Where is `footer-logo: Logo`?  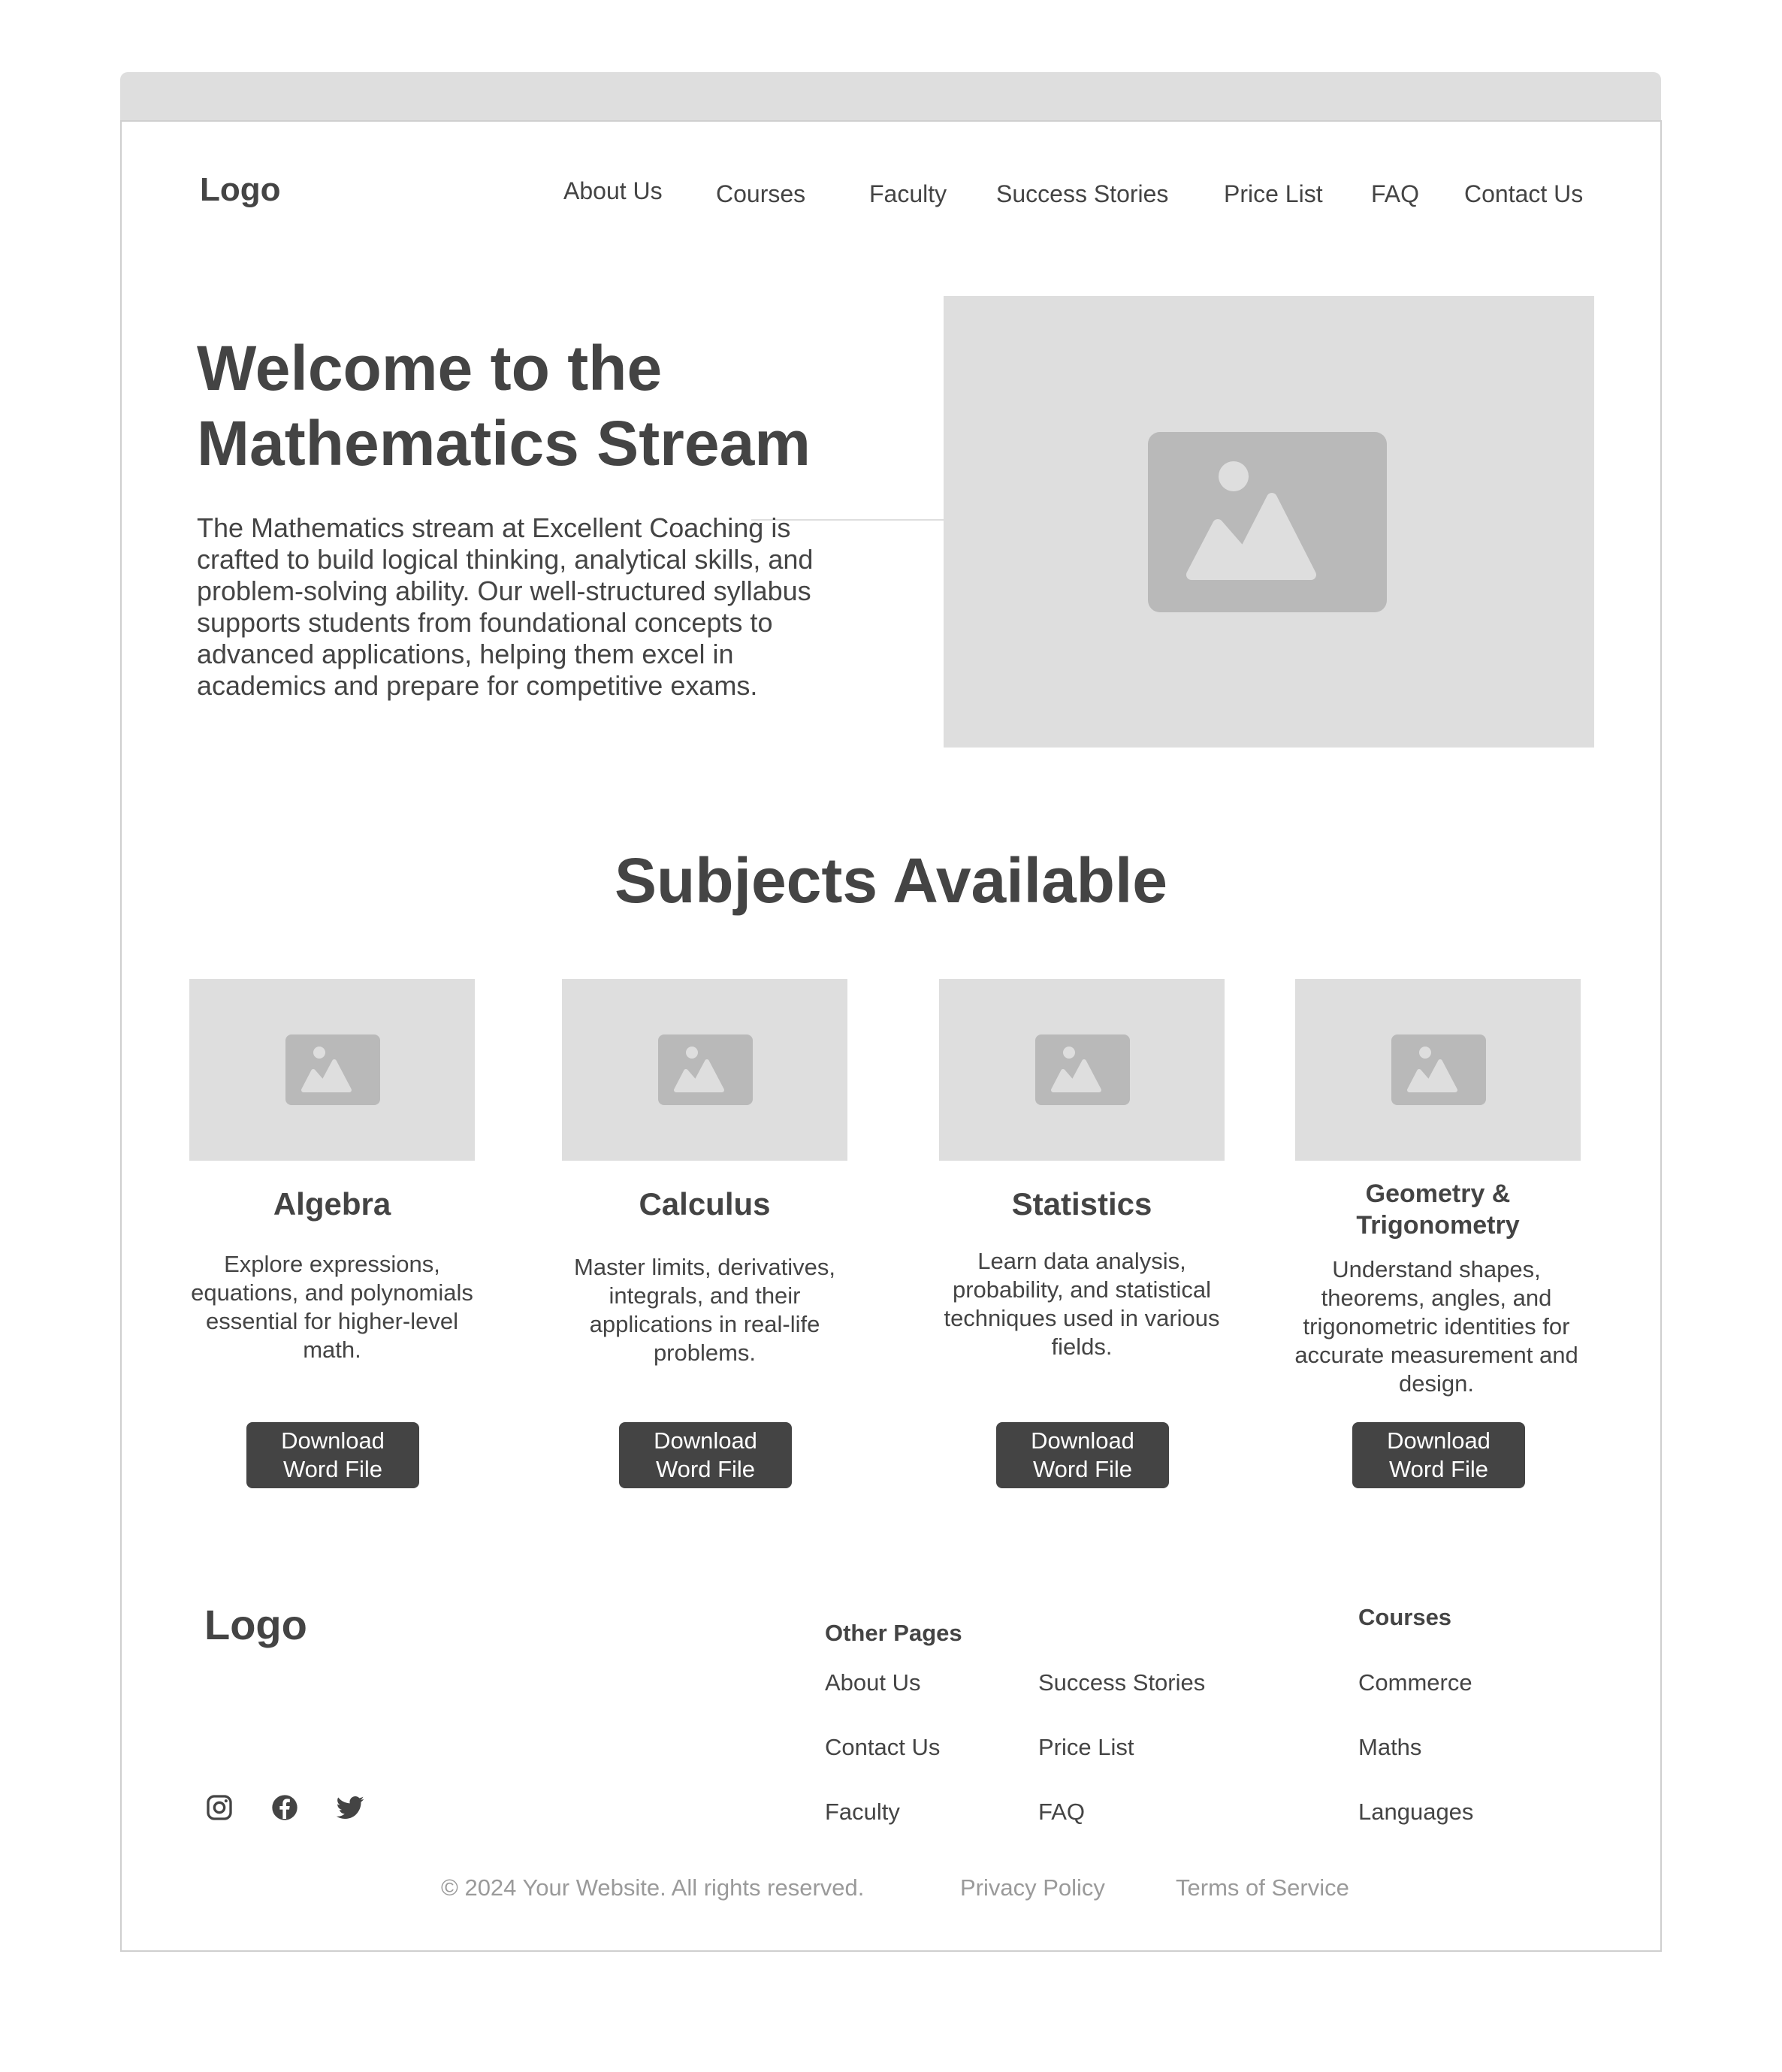 footer-logo: Logo is located at coordinates (256, 1624).